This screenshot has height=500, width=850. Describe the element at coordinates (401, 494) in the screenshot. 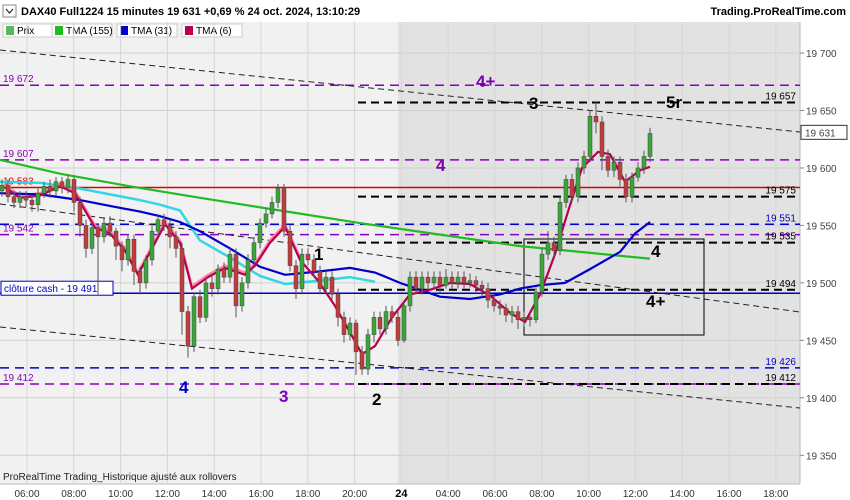

I see `x-tick-label: 24` at that location.